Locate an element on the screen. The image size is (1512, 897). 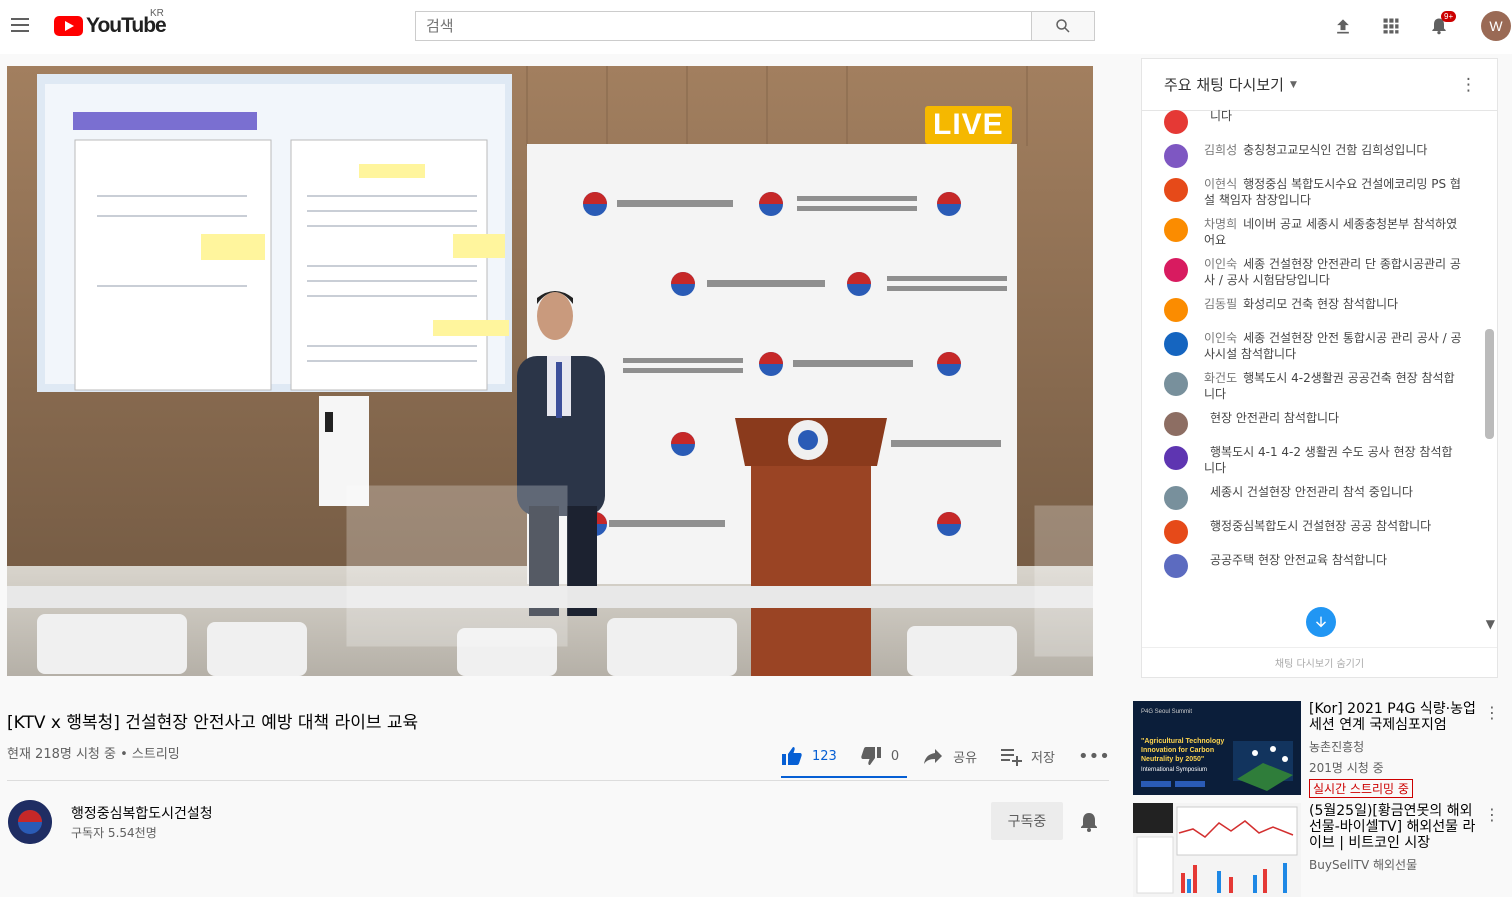
save-button: 저장 is located at coordinates (1027, 756).